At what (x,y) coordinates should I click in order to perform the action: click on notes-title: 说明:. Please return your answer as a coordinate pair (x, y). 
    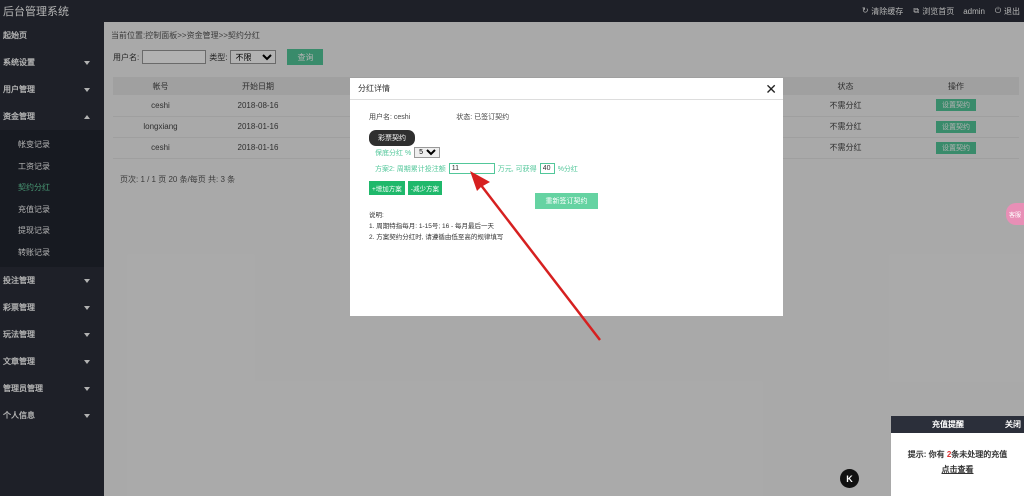
    Looking at the image, I should click on (376, 215).